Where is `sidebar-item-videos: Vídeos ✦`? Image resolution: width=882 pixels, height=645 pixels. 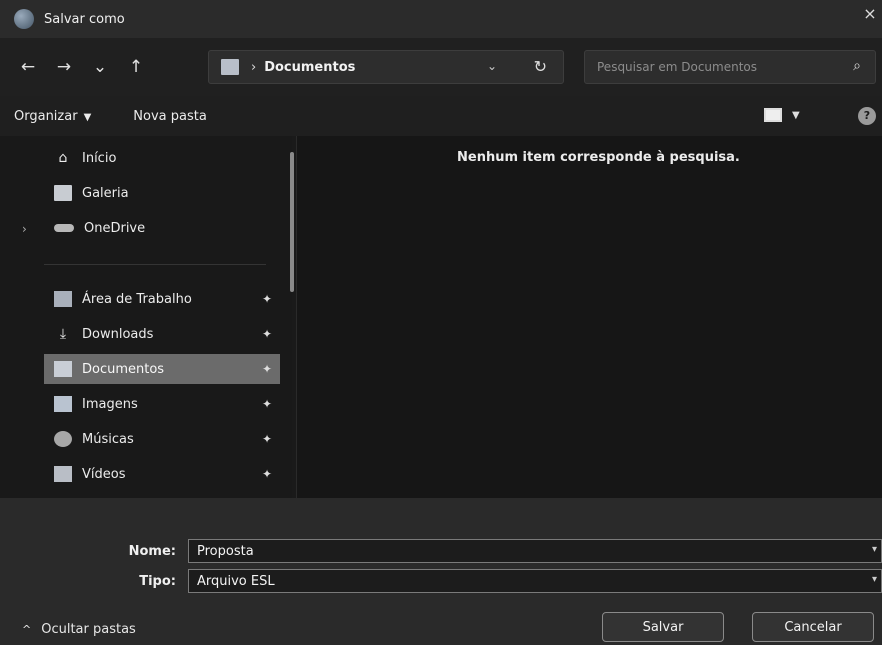 sidebar-item-videos: Vídeos ✦ is located at coordinates (162, 474).